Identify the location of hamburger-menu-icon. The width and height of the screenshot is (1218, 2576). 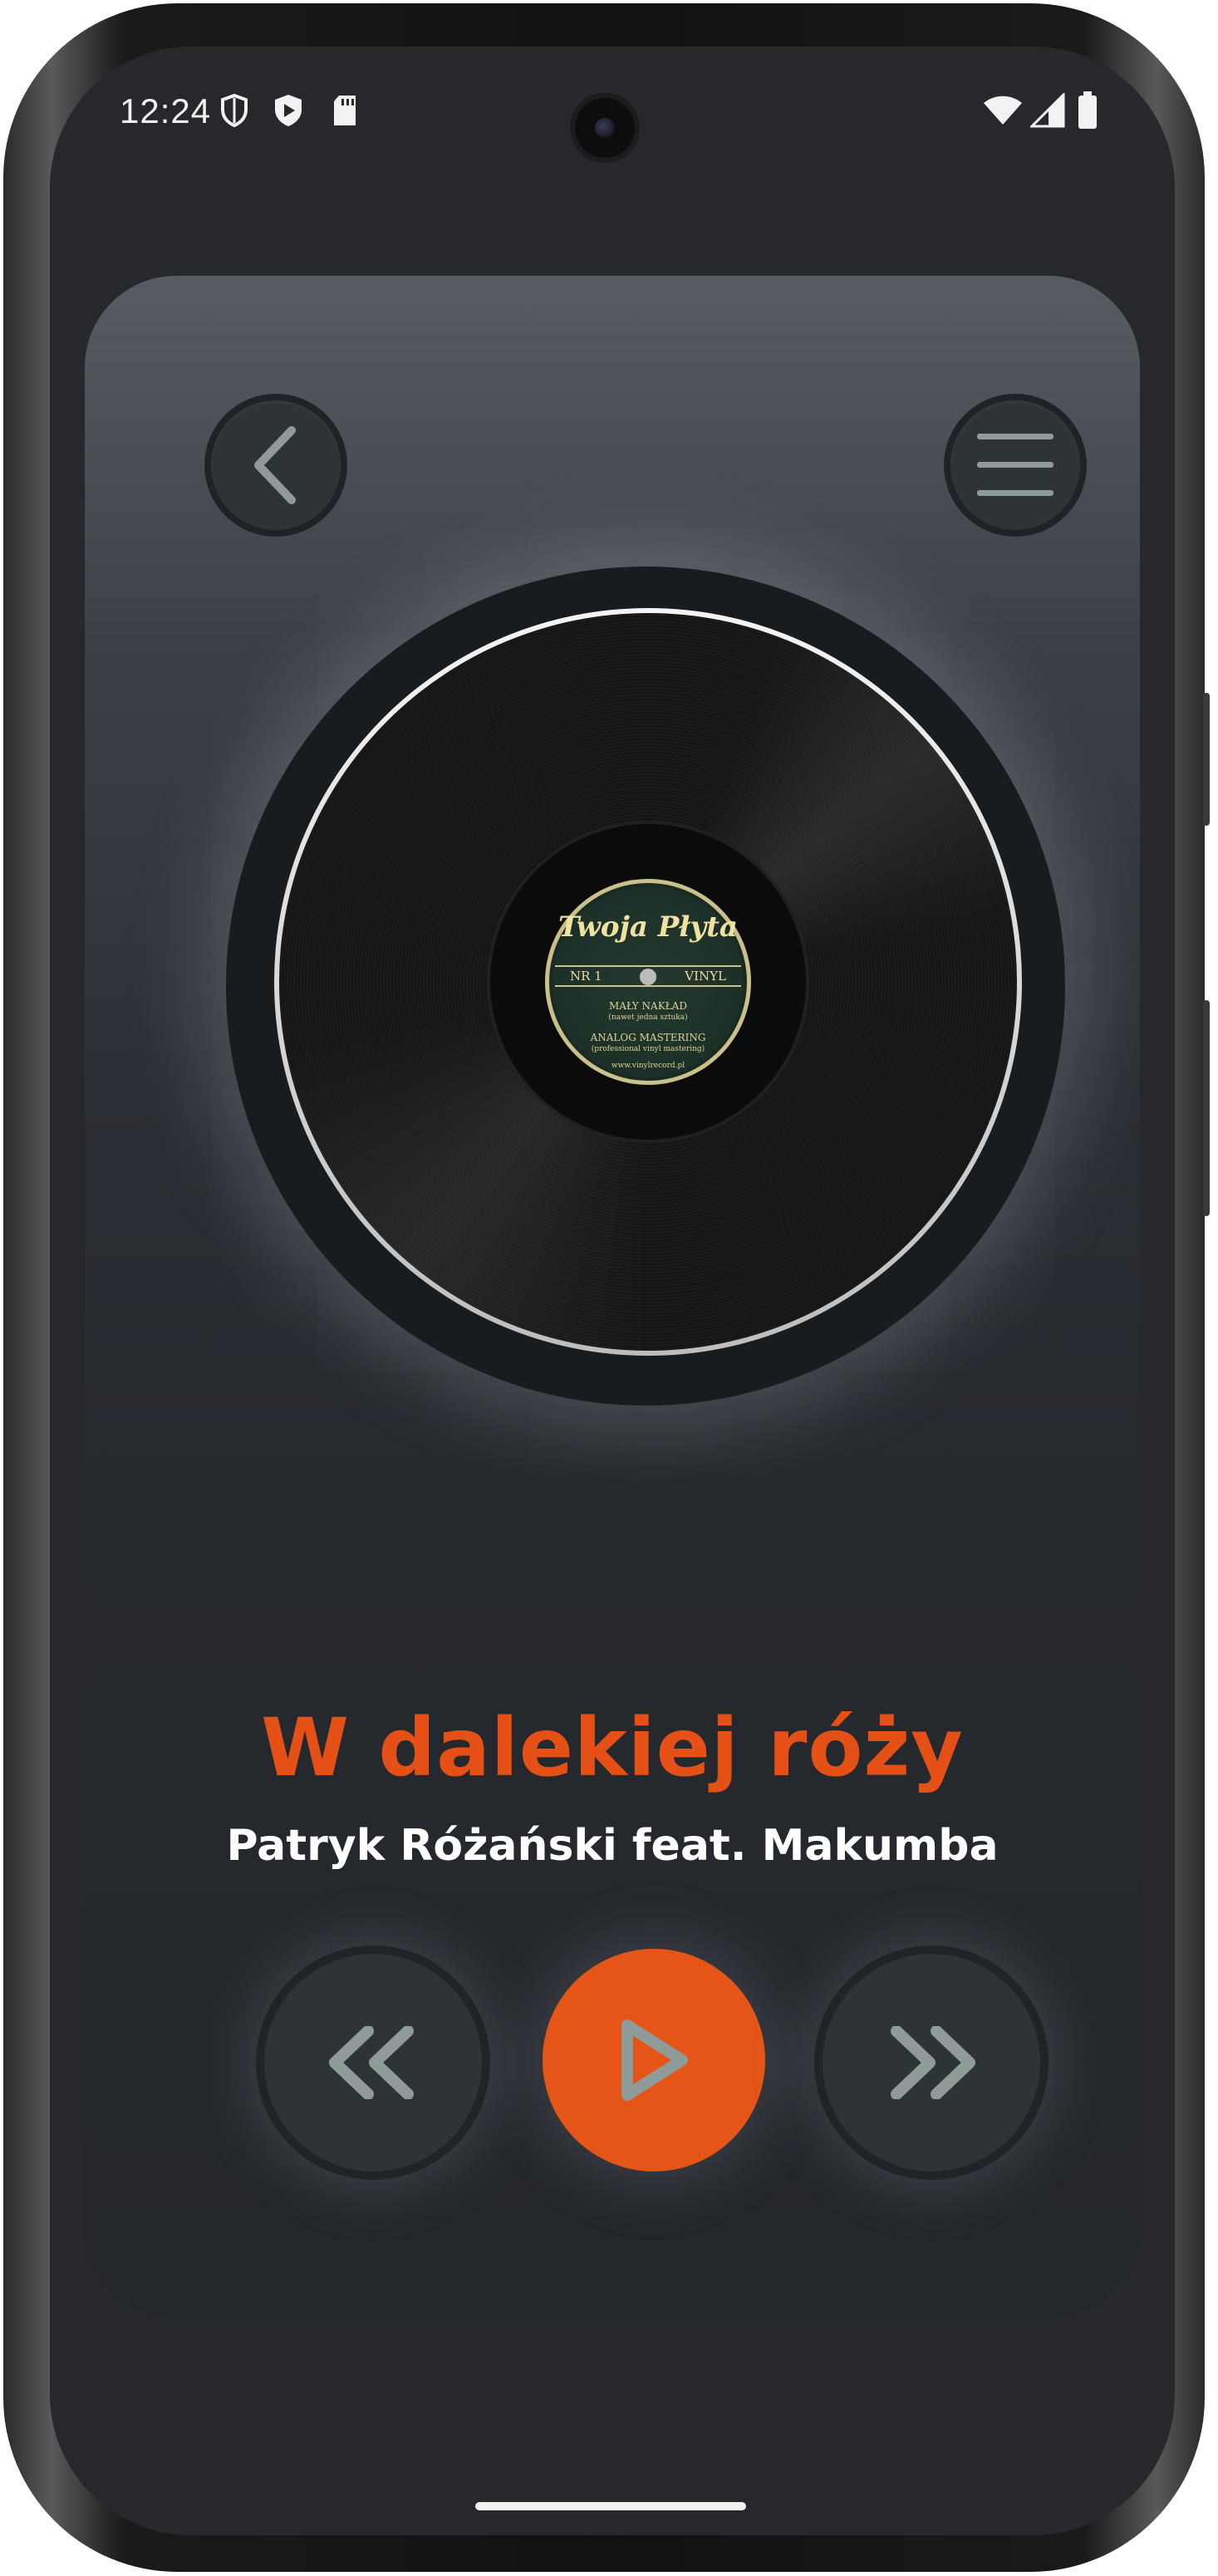
(1015, 465).